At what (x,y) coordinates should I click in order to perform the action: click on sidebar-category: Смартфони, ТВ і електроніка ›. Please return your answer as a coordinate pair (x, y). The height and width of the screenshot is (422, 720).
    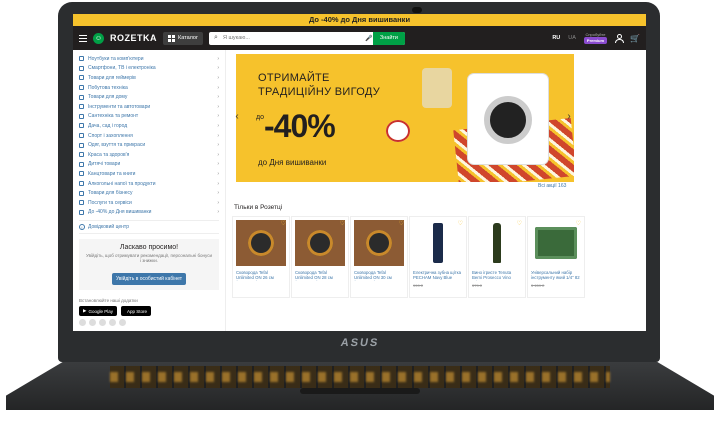
    Looking at the image, I should click on (149, 69).